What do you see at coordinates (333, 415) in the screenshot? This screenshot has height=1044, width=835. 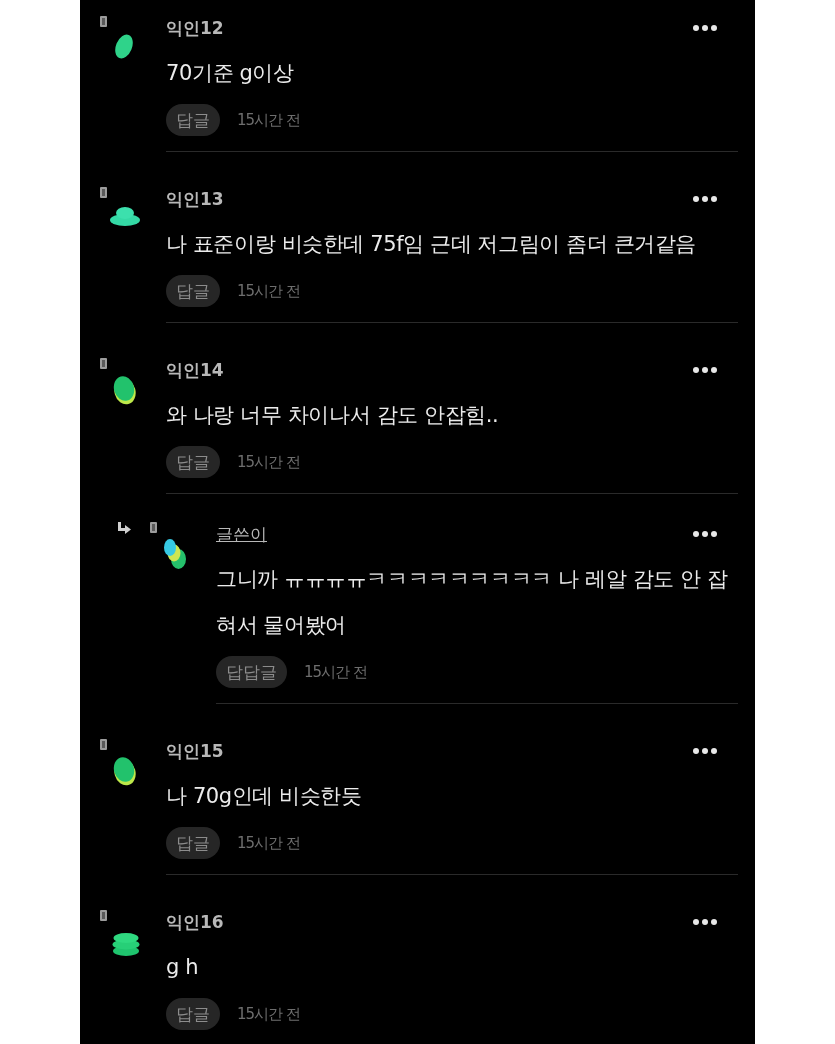 I see `comment-text: 와 나랑 너무 차이나서 감도 안잡힘..` at bounding box center [333, 415].